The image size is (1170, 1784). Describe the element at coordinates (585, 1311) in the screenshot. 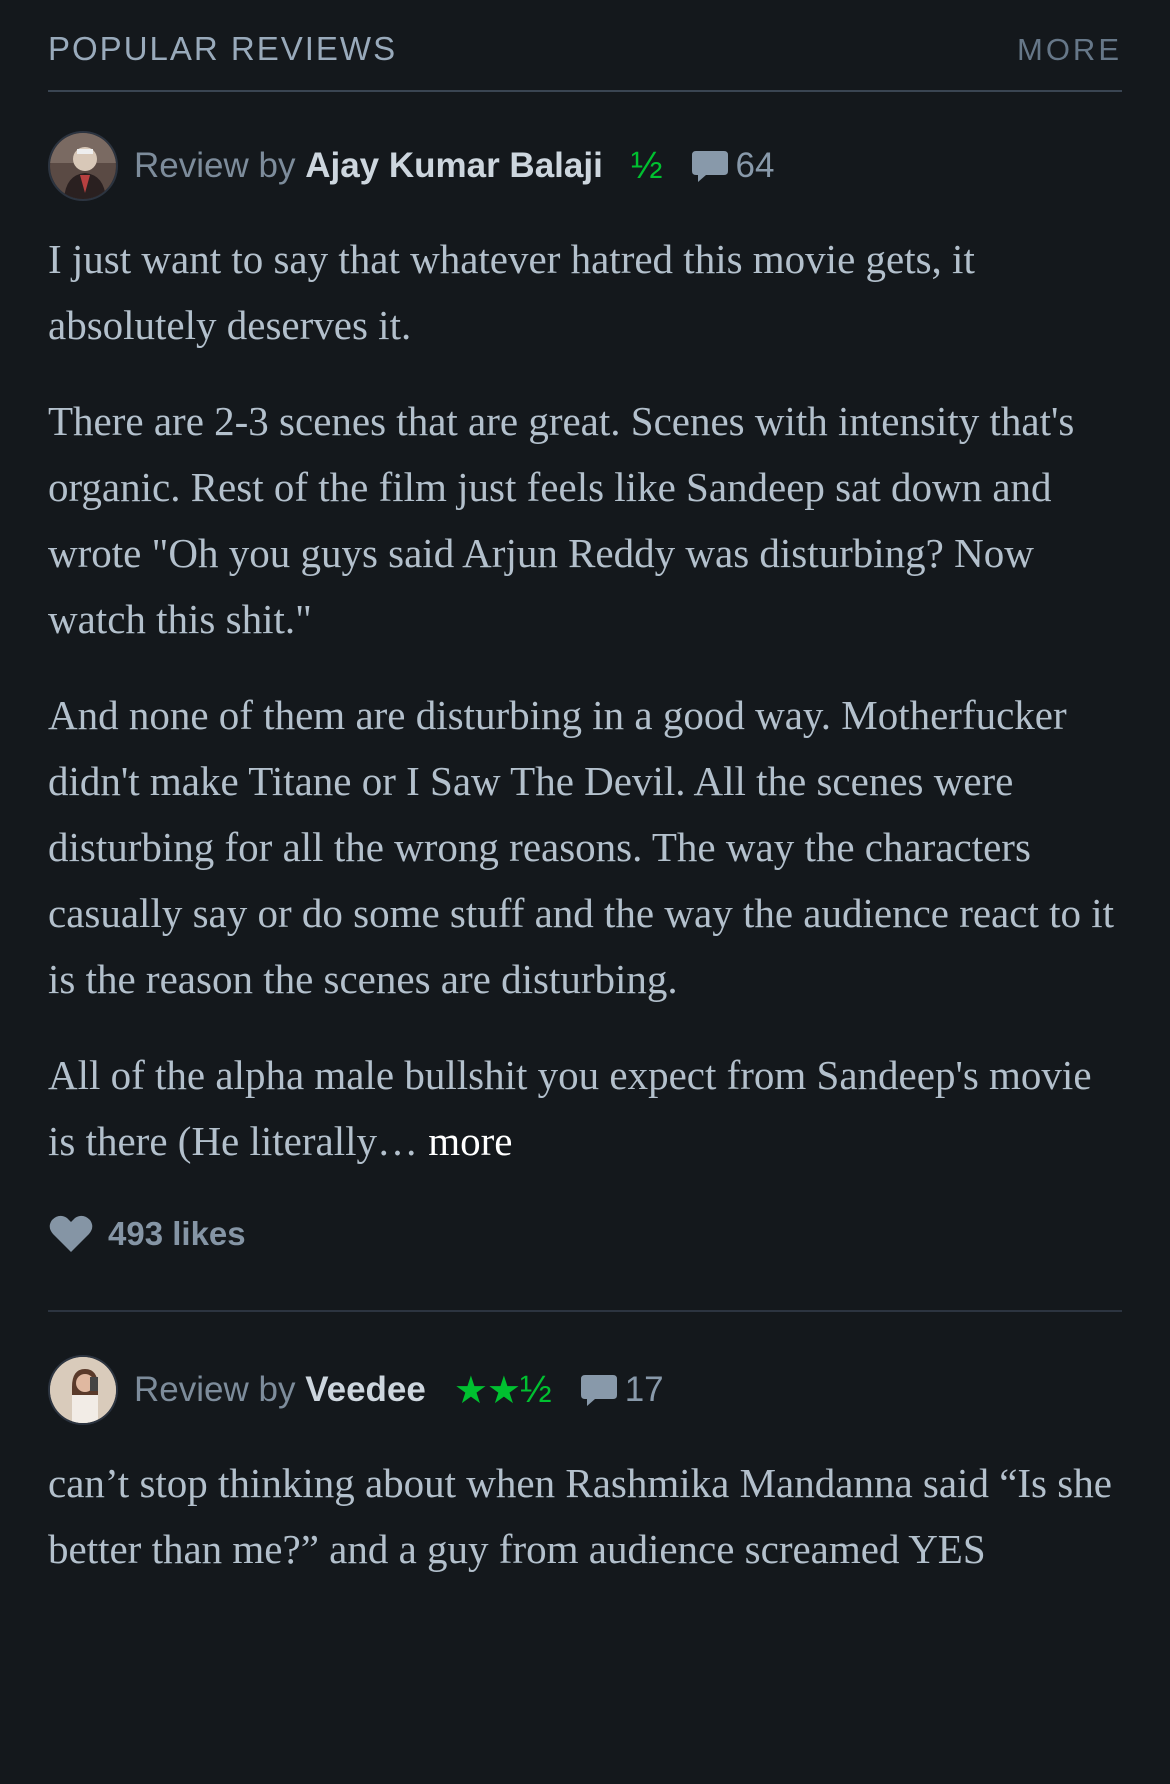

I see `review-divider` at that location.